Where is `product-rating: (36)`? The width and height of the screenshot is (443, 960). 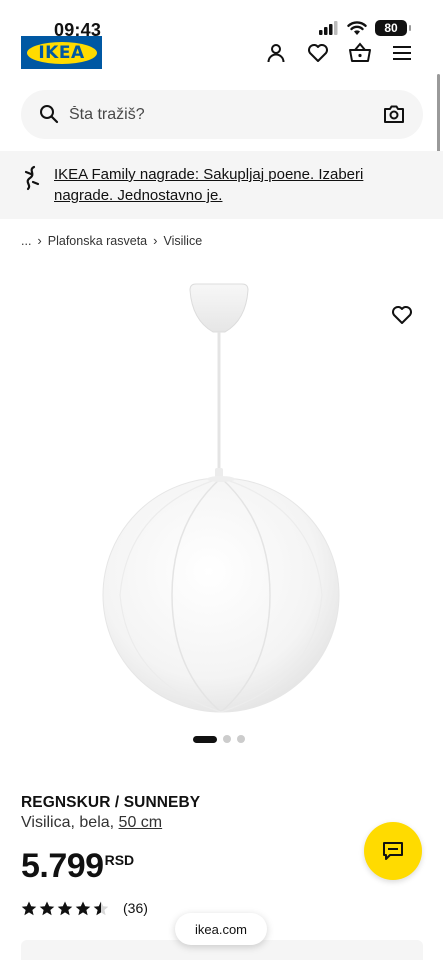
product-rating: (36) is located at coordinates (84, 908).